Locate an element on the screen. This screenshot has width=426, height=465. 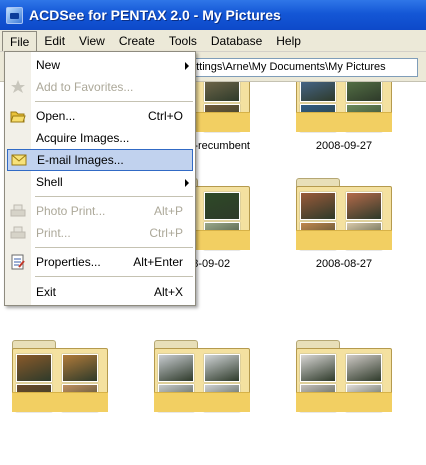
menu-item-new: New is located at coordinates (100, 65).